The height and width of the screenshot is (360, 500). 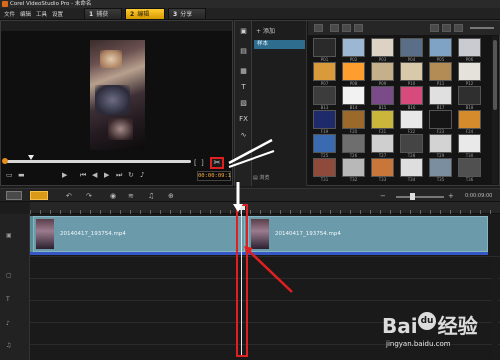 I want to click on timeline-scrollbar, so click(x=495, y=308).